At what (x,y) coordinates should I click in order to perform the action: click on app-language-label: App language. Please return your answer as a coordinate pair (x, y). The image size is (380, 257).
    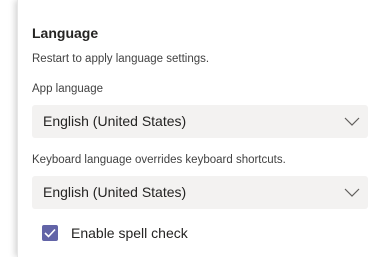
    Looking at the image, I should click on (67, 89).